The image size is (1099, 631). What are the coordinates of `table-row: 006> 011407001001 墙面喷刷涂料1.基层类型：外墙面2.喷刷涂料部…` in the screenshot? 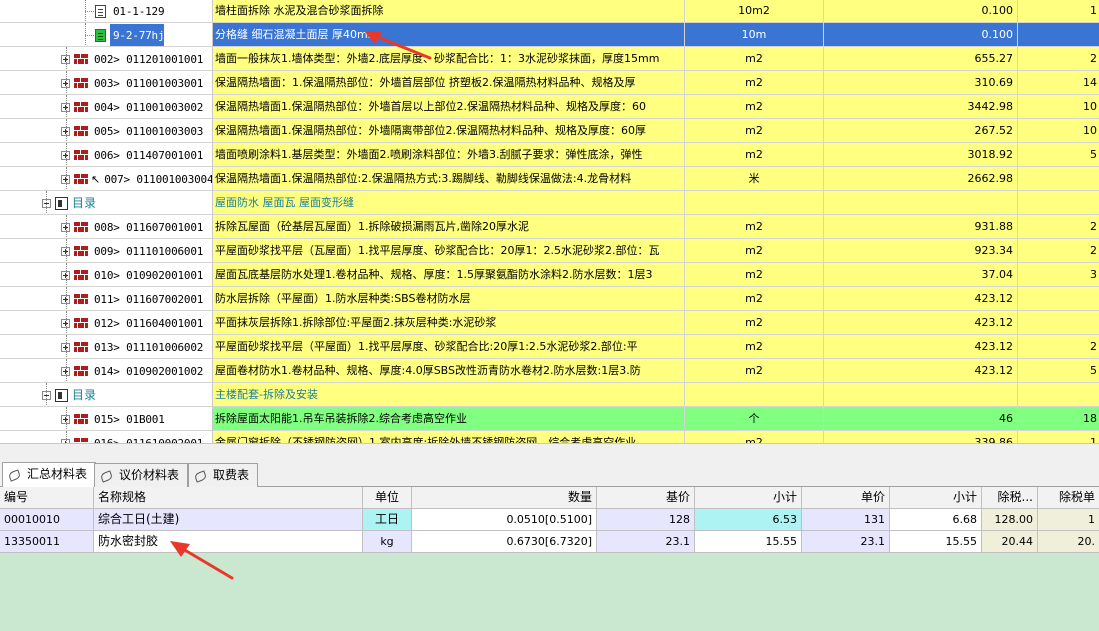 It's located at (549, 155).